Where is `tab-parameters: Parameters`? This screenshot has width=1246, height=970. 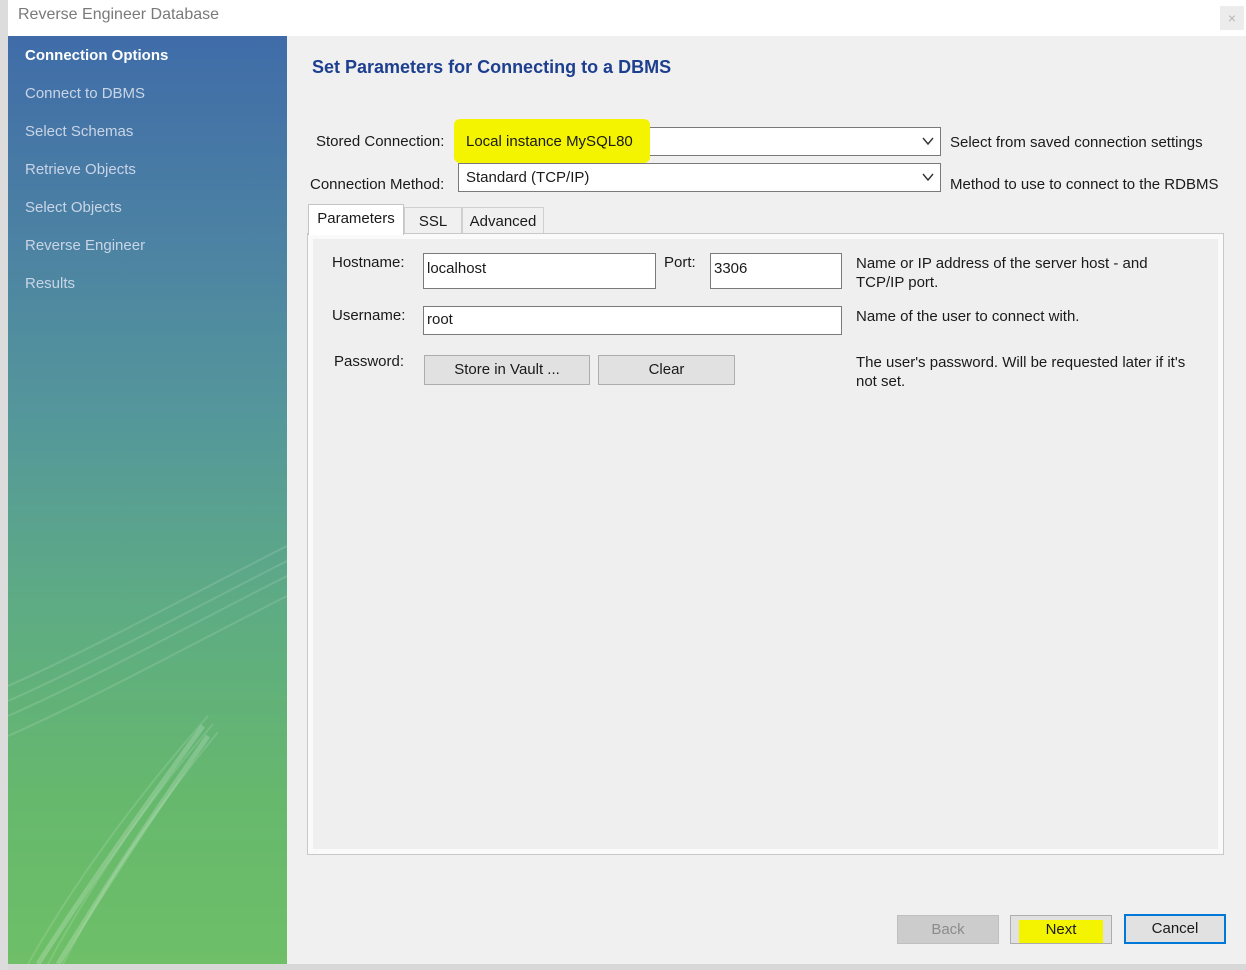
tab-parameters: Parameters is located at coordinates (356, 219).